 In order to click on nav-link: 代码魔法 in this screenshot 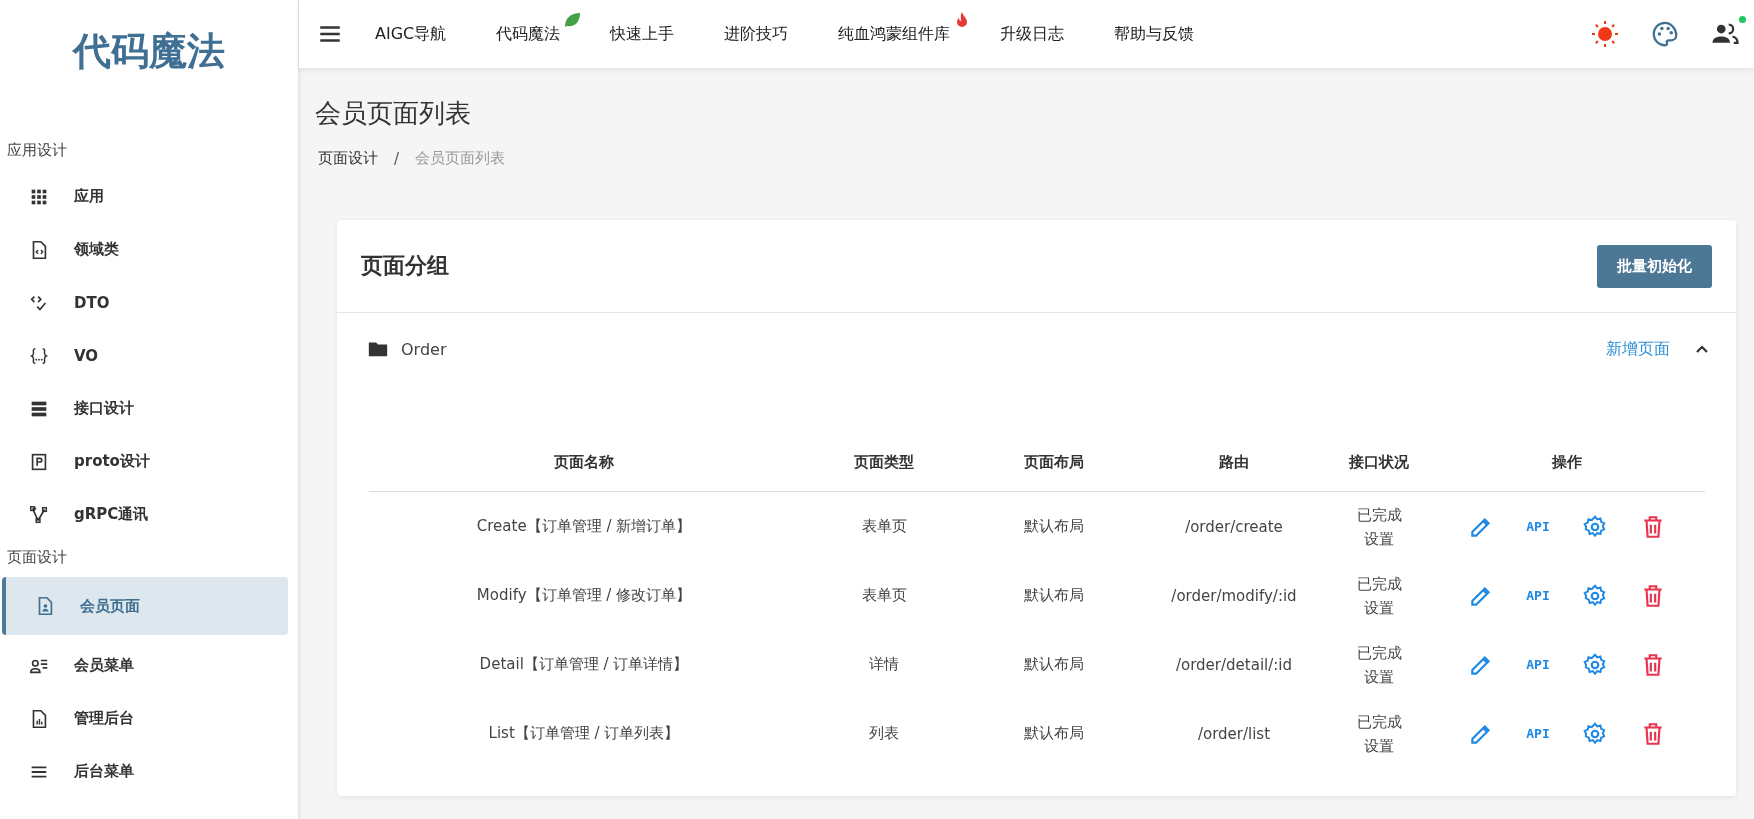, I will do `click(528, 34)`.